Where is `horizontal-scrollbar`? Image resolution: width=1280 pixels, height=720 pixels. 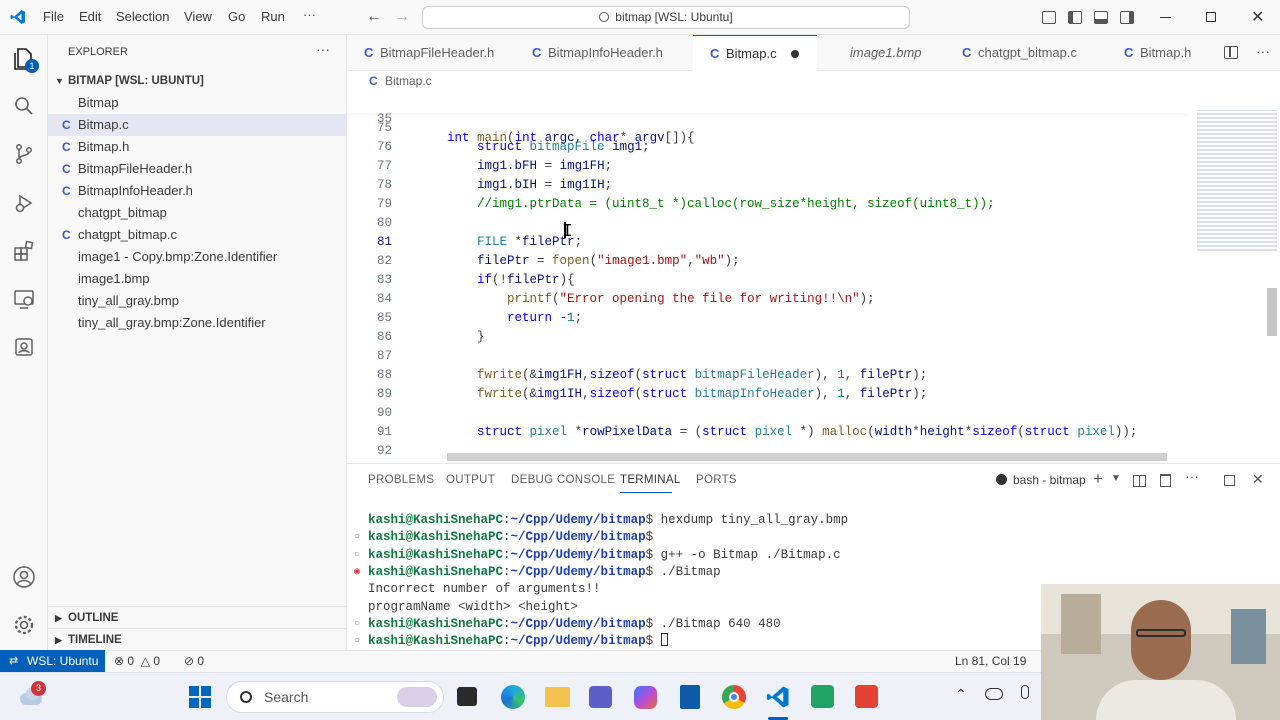 horizontal-scrollbar is located at coordinates (807, 457).